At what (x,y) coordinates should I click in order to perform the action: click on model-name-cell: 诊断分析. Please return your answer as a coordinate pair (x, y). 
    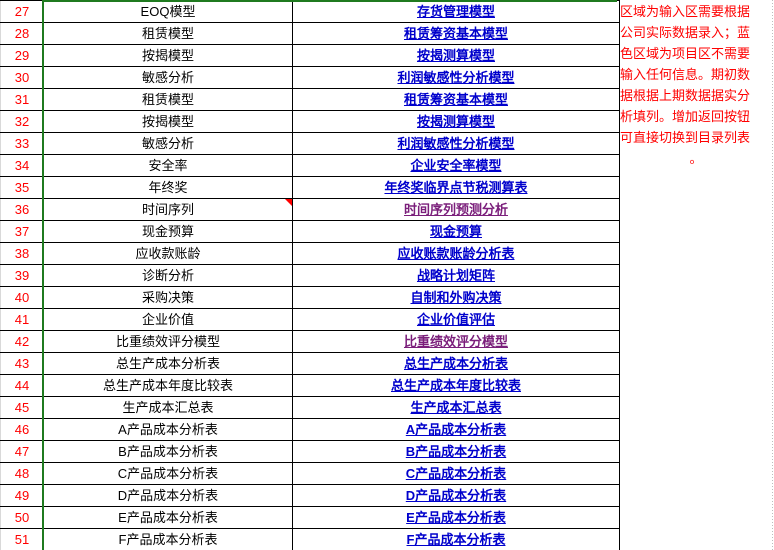
    Looking at the image, I should click on (168, 275).